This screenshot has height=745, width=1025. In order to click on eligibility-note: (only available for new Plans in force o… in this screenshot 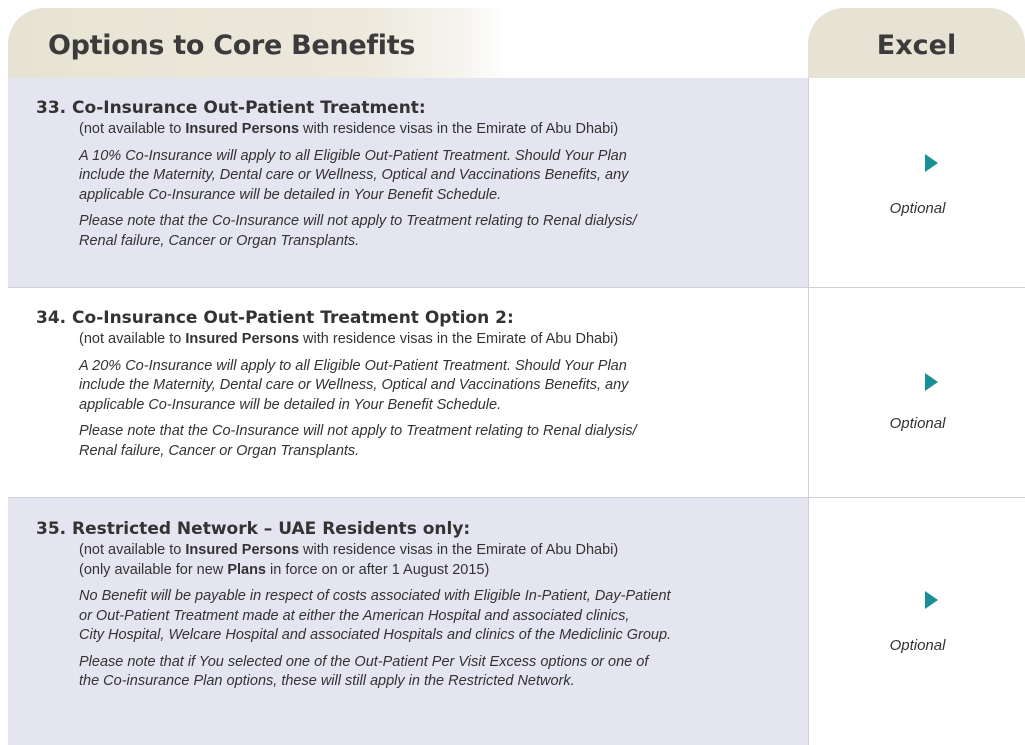, I will do `click(429, 571)`.